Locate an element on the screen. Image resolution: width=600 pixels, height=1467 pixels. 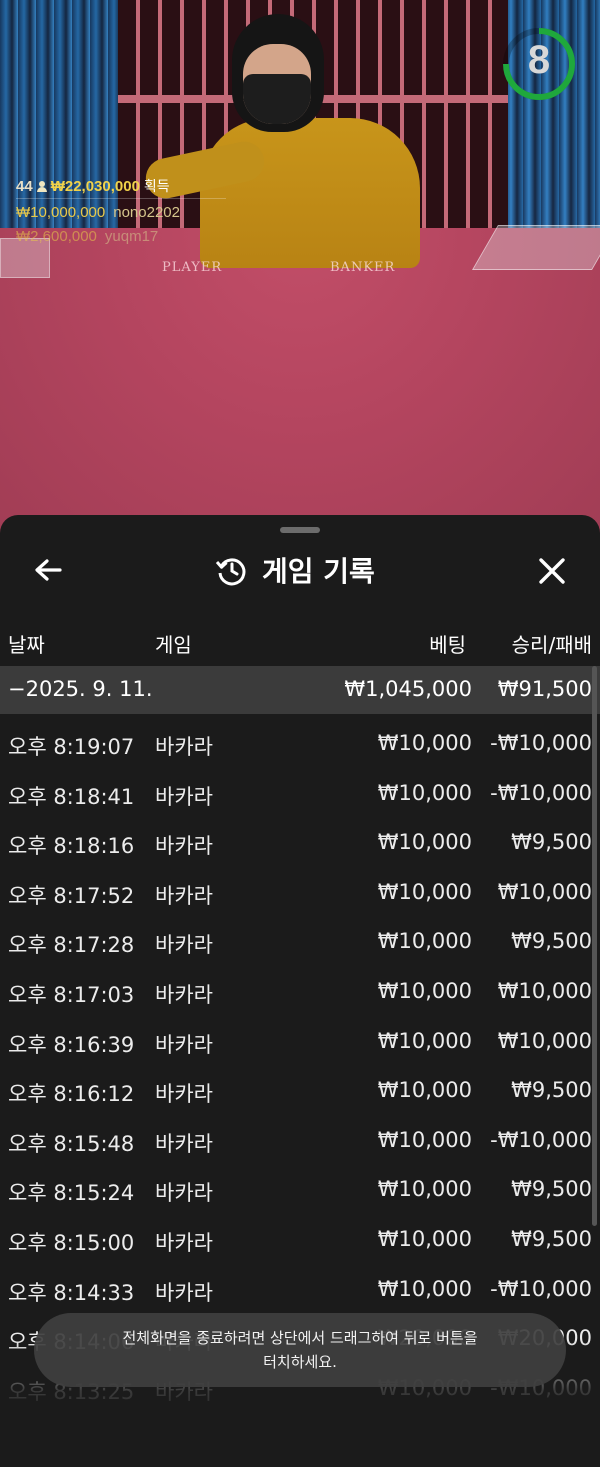
felt-player-label: PLAYER is located at coordinates (192, 267).